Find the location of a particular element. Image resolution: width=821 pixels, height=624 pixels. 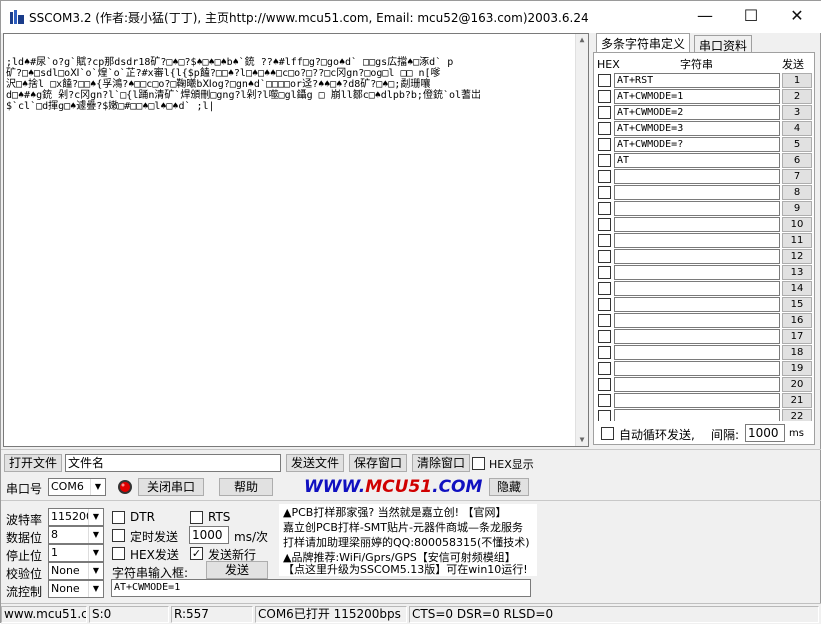

ad-line-5: 【点这里升级为SSCOM5.13版】可在win10运行! is located at coordinates (405, 569).